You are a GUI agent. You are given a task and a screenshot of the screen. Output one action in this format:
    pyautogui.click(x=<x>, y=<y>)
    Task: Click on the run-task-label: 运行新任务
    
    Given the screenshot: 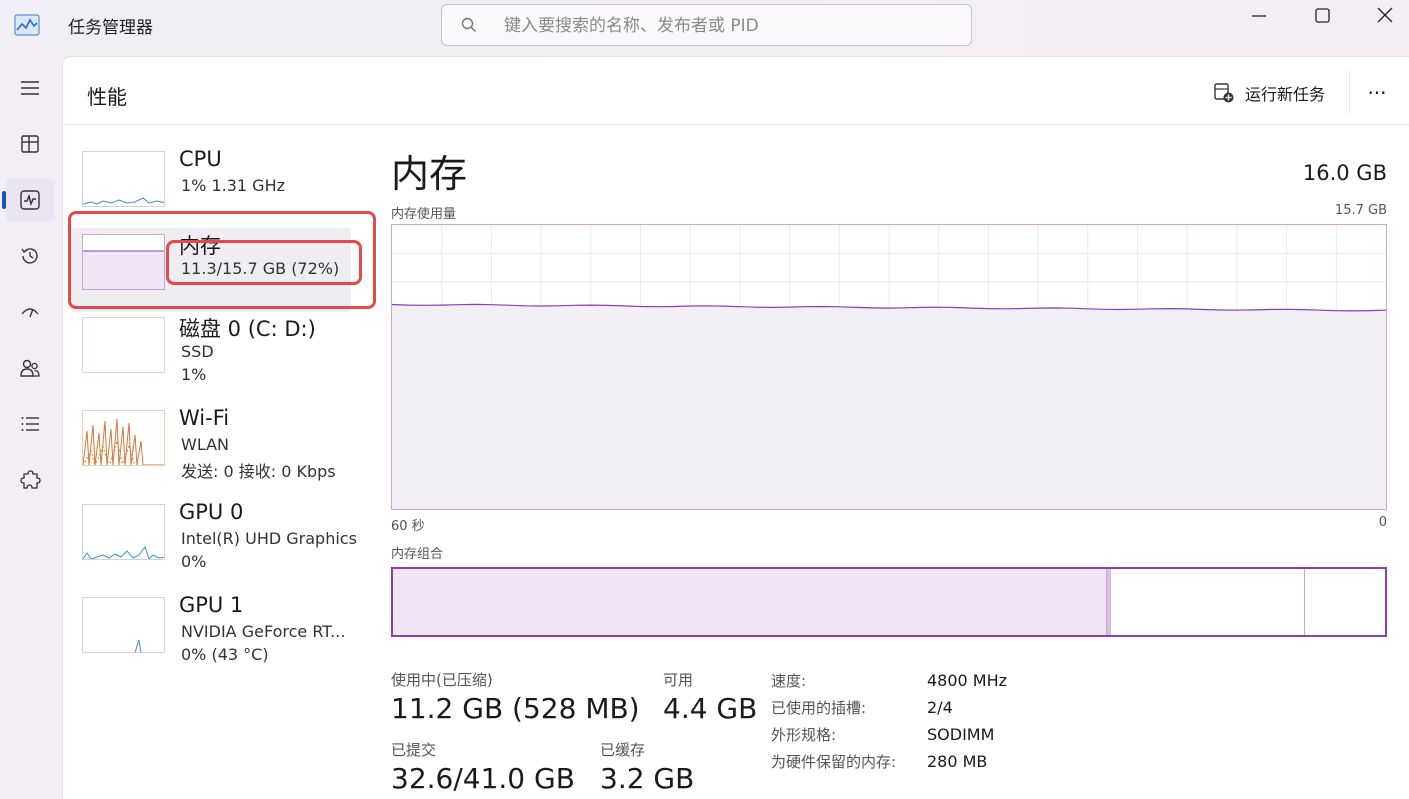 What is the action you would take?
    pyautogui.click(x=1285, y=94)
    